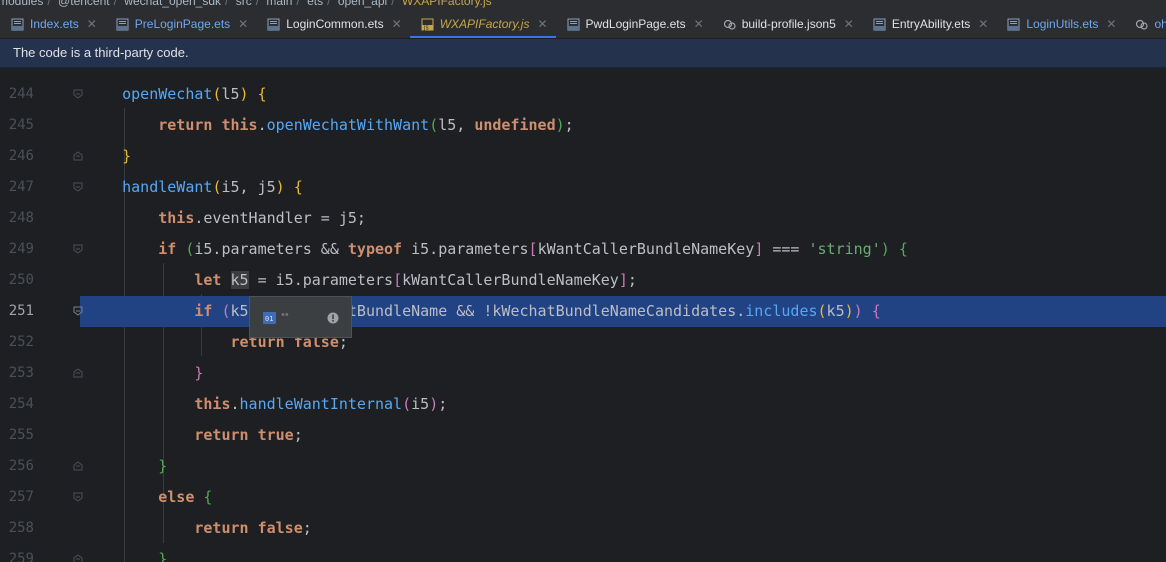 Image resolution: width=1166 pixels, height=562 pixels. I want to click on breadcrumb-item: modules, so click(21, 4).